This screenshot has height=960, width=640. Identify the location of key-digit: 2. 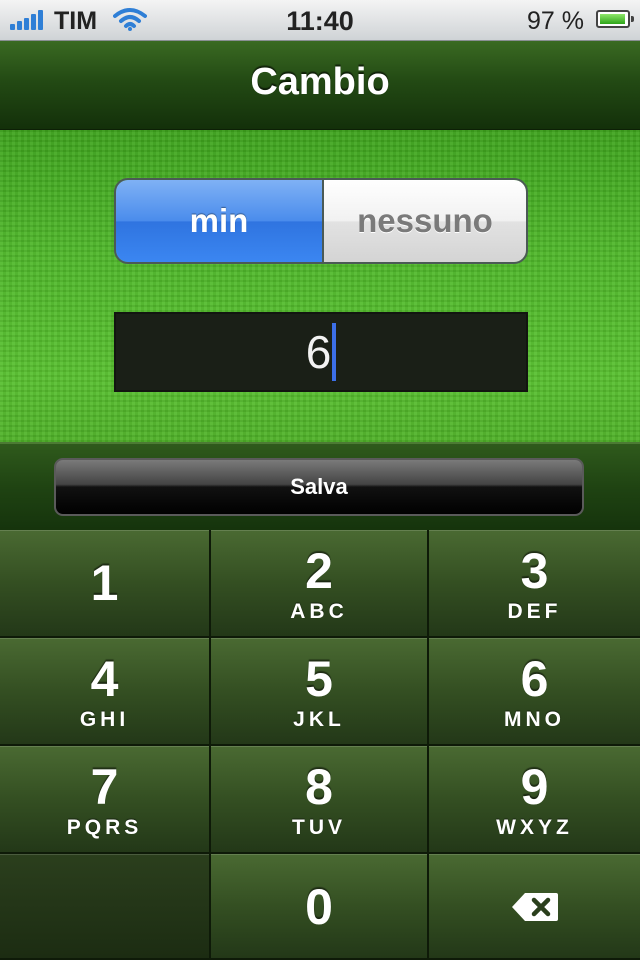
(319, 571).